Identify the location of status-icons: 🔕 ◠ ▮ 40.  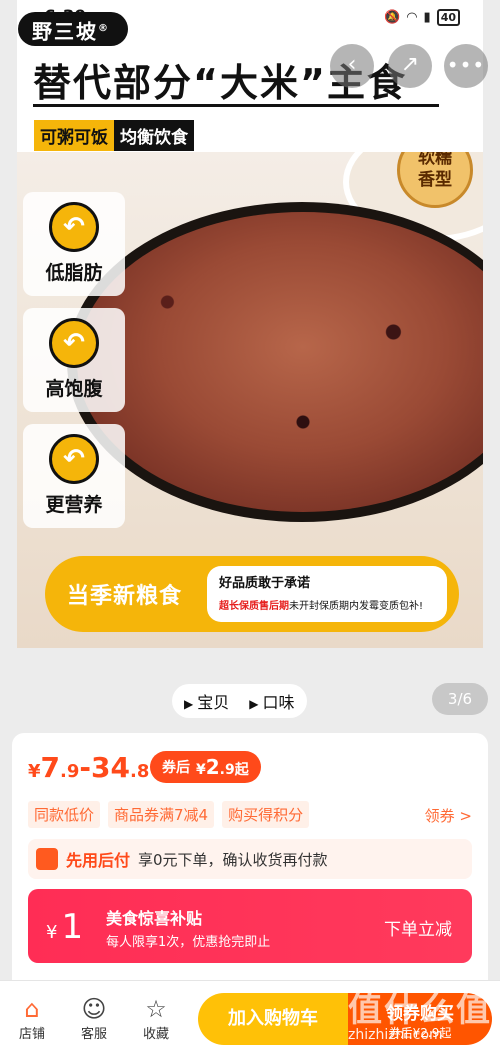
(422, 17).